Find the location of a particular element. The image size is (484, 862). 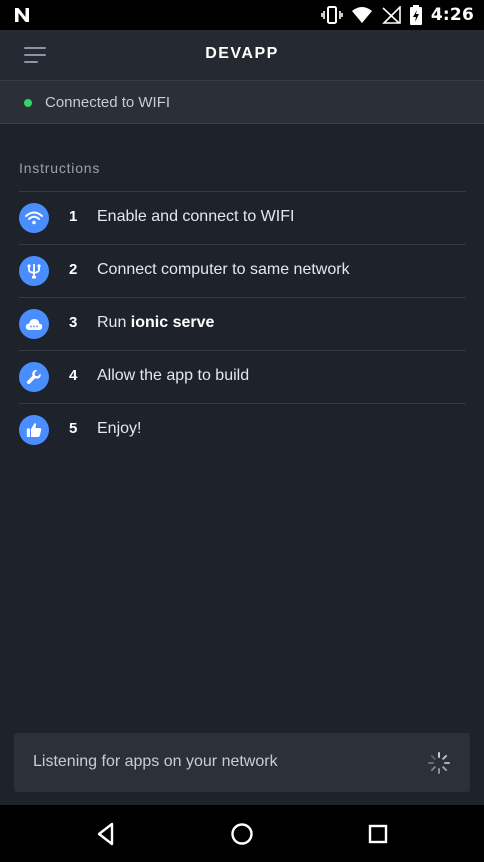

step-number: 4 is located at coordinates (73, 375).